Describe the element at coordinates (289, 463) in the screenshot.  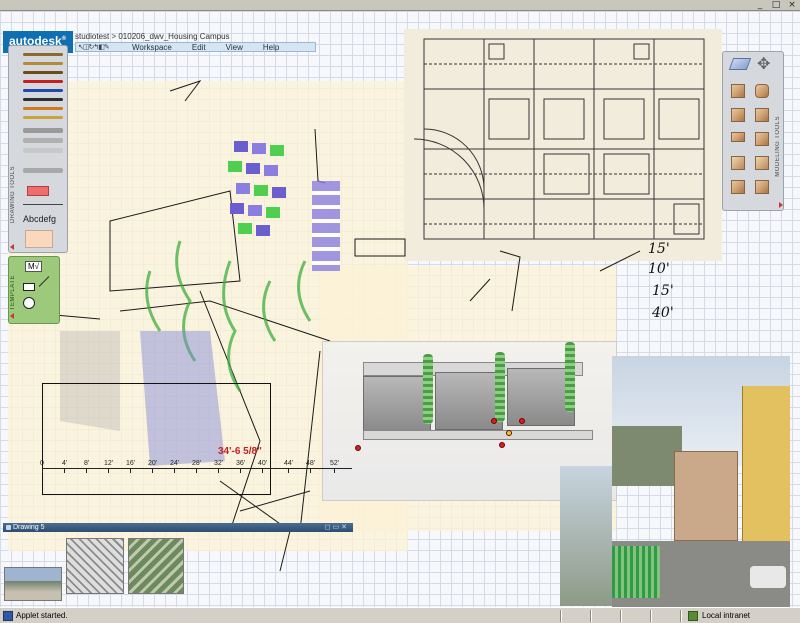
I see `ruler-tick: 44'` at that location.